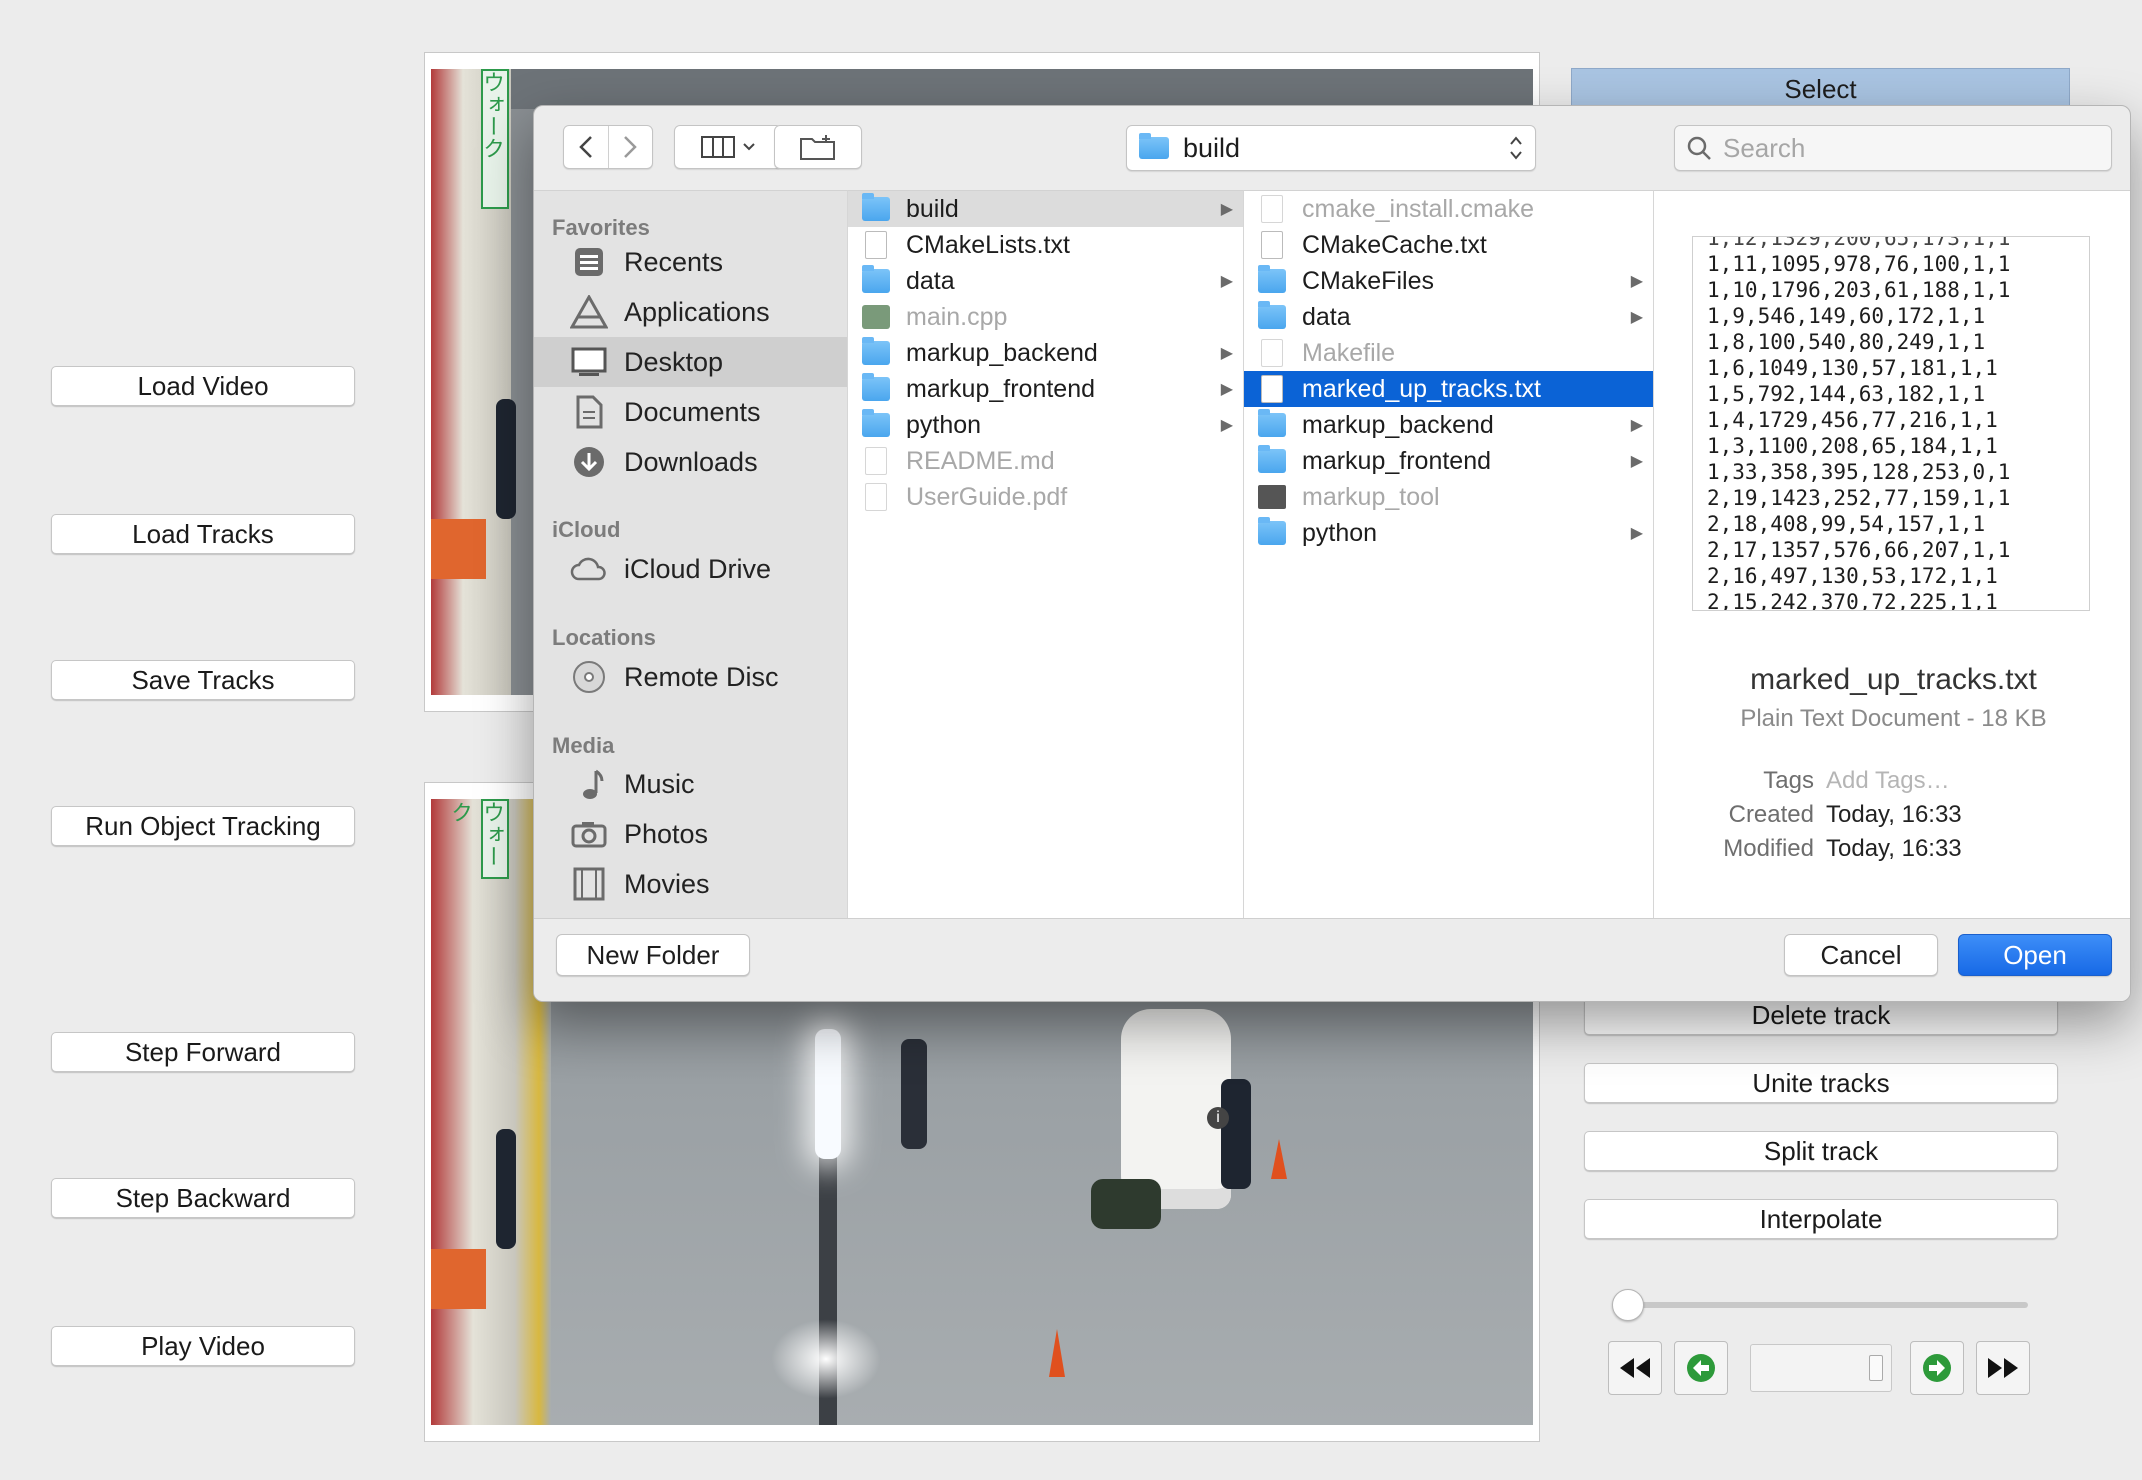 The height and width of the screenshot is (1480, 2142). I want to click on file-row-main-cpp: main.cpp, so click(1045, 317).